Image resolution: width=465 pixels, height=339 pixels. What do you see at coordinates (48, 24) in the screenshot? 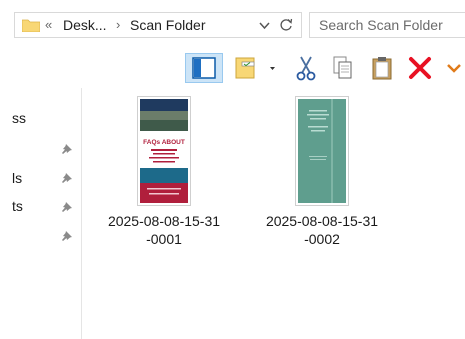
I see `breadcrumb-overflow: «` at bounding box center [48, 24].